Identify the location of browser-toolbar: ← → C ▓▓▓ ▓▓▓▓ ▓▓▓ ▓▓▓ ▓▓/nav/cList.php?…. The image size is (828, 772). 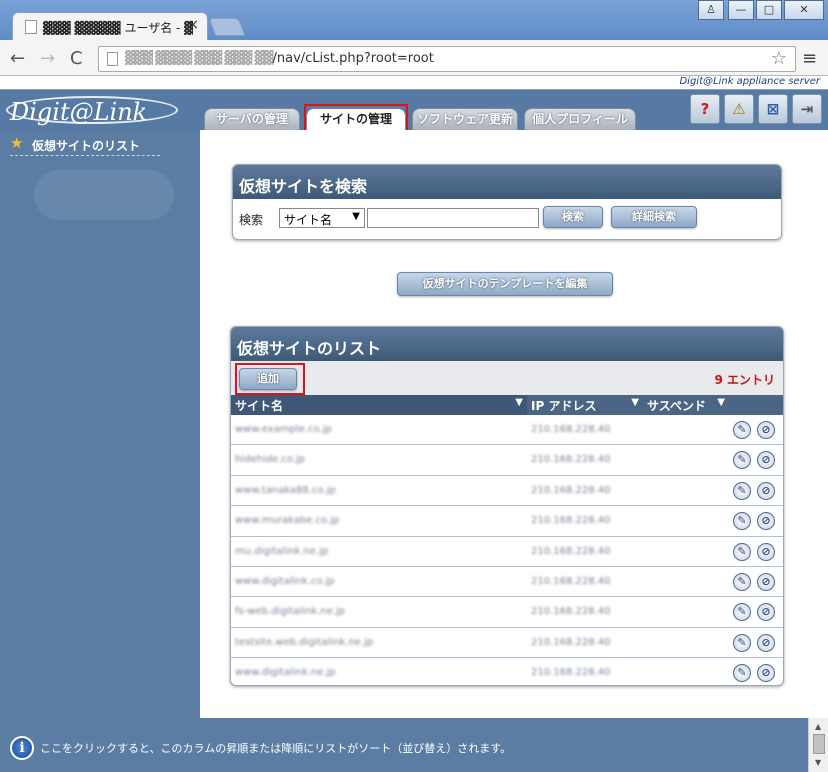
(414, 58).